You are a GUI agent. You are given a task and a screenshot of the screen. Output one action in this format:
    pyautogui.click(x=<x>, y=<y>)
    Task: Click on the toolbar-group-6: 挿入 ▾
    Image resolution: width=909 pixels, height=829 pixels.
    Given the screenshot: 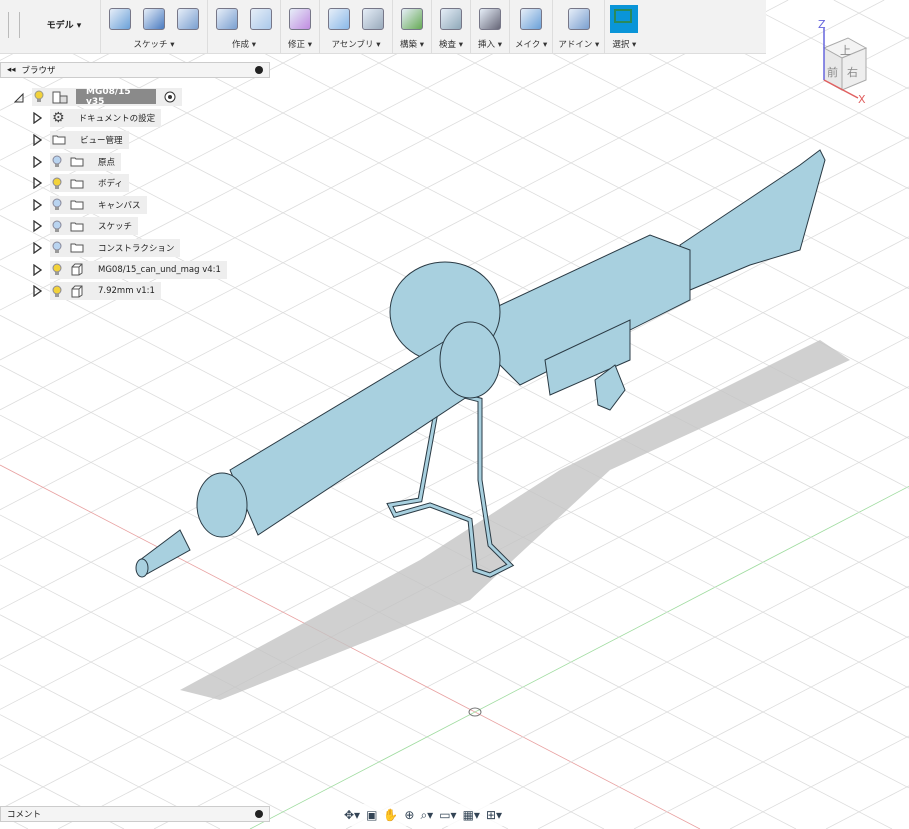 What is the action you would take?
    pyautogui.click(x=489, y=26)
    